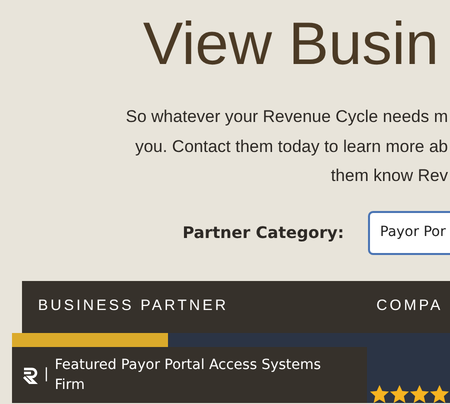 The image size is (450, 404). What do you see at coordinates (389, 176) in the screenshot?
I see `intro-text: them know Rev` at bounding box center [389, 176].